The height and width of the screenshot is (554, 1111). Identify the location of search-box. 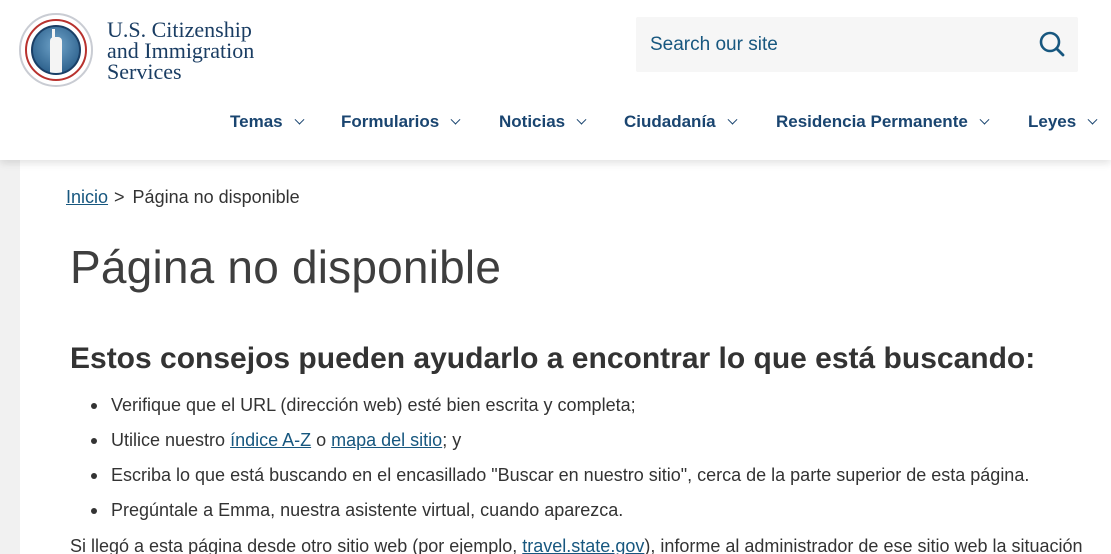
(857, 44).